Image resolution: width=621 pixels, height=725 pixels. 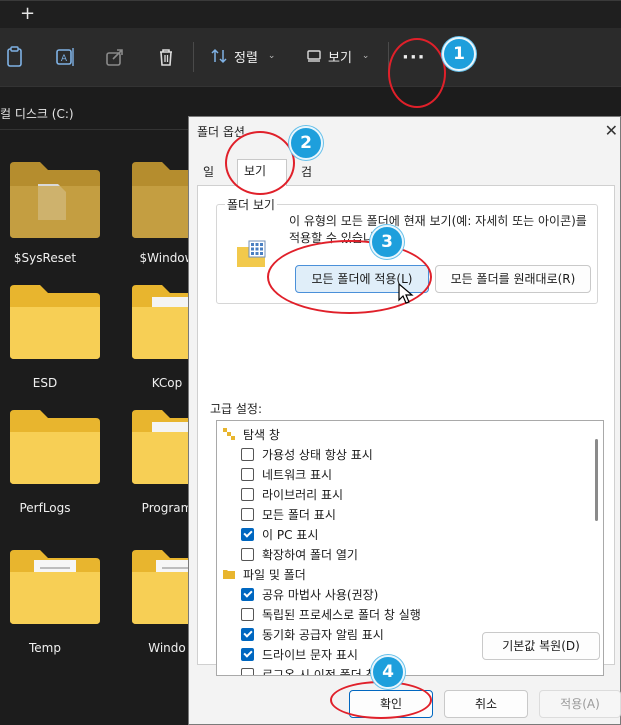 I want to click on explorer-tab-bar: +, so click(x=310, y=14).